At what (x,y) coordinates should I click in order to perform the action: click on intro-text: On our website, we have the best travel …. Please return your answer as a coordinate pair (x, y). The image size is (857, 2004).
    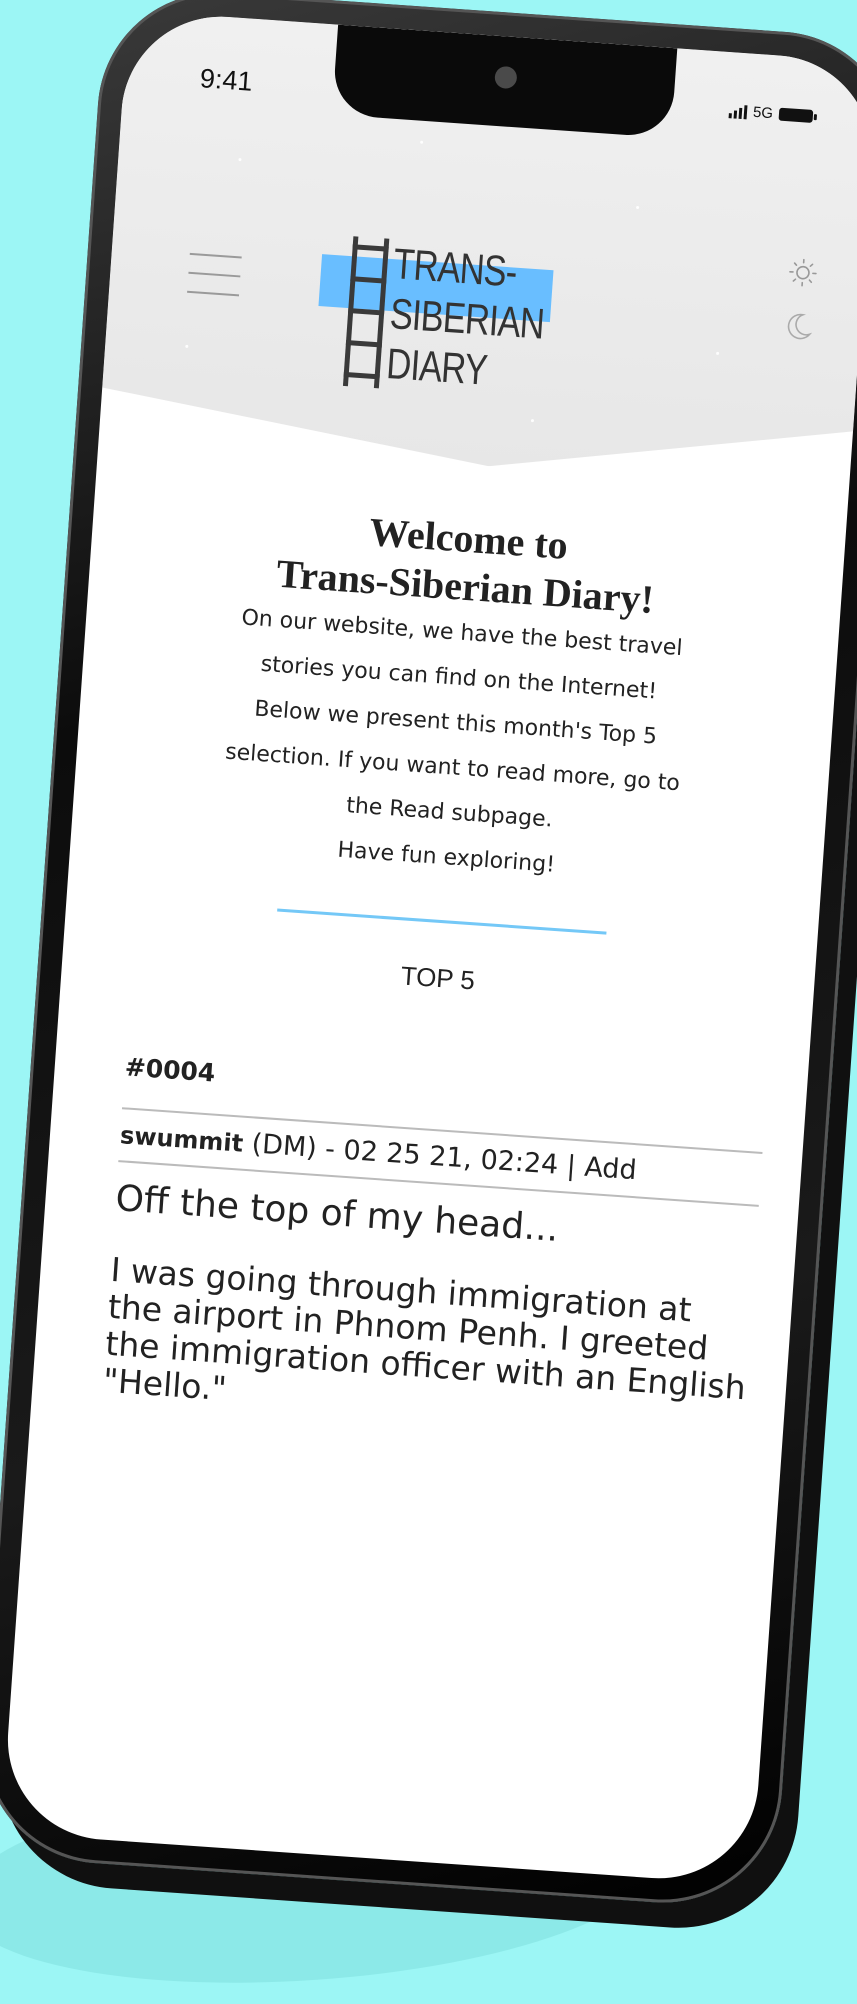
    Looking at the image, I should click on (454, 745).